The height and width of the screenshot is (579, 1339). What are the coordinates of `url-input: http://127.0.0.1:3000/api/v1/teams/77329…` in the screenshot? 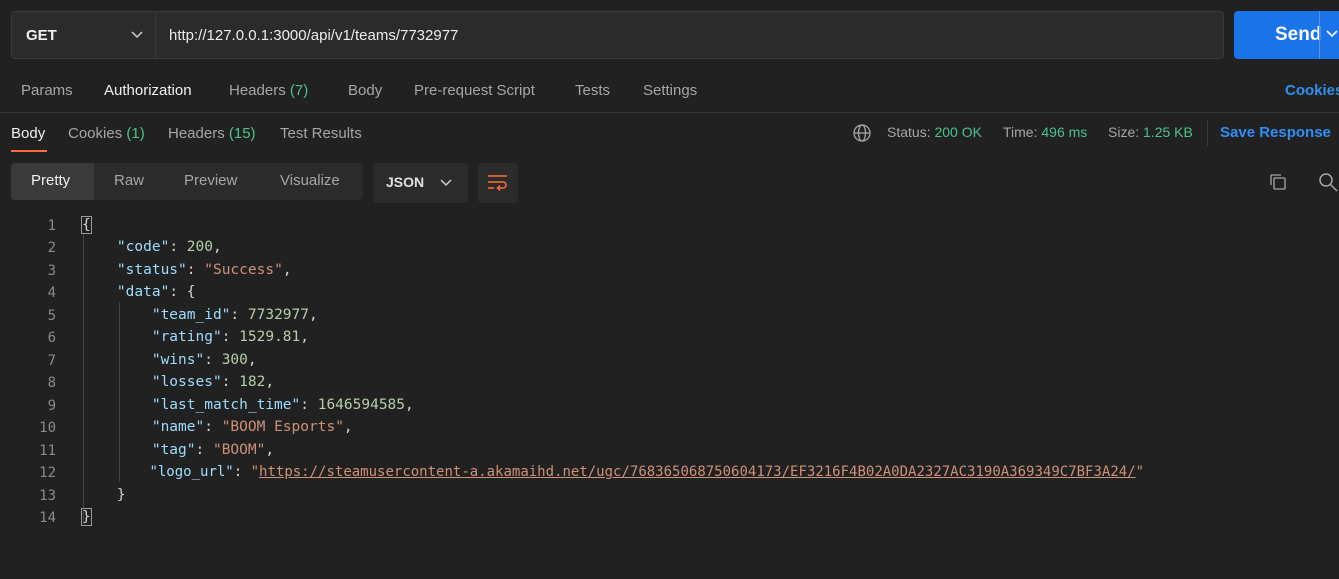 It's located at (689, 35).